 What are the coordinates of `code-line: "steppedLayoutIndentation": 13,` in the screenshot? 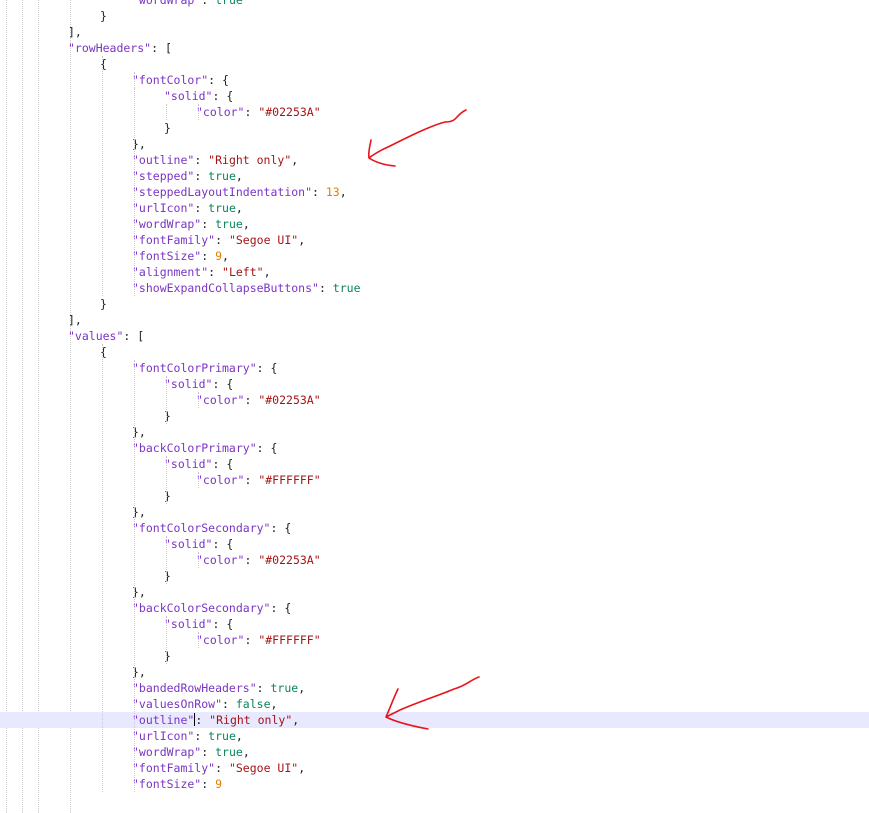 It's located at (434, 192).